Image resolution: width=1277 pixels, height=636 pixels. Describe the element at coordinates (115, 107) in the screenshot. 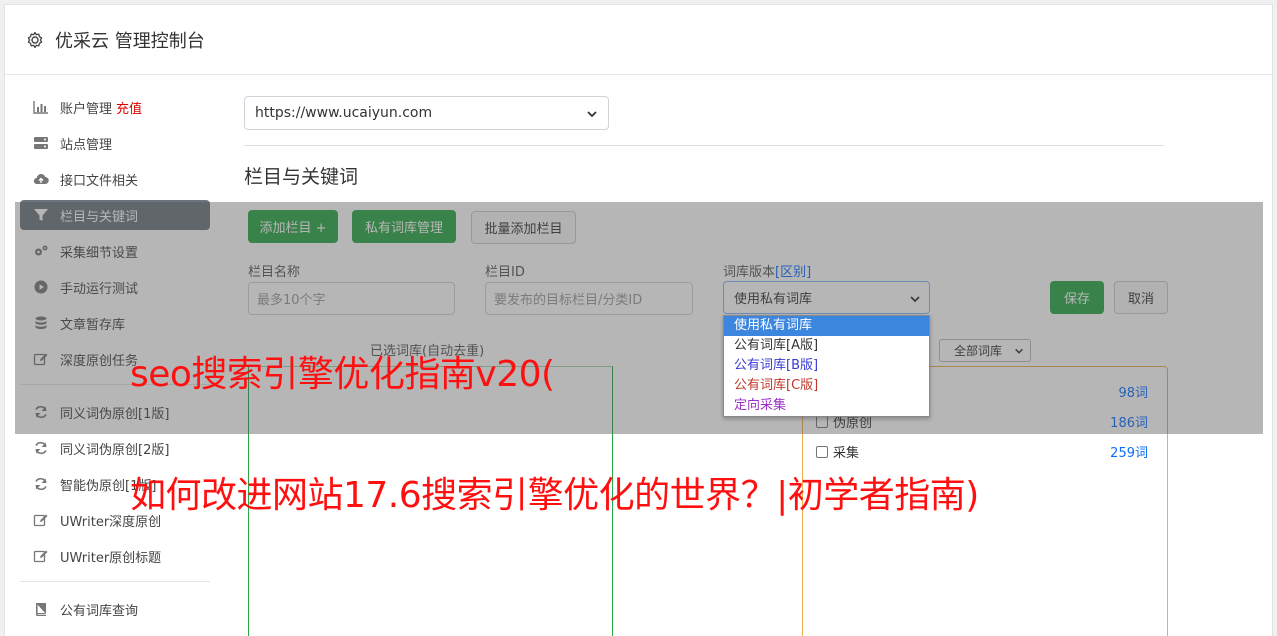

I see `sidebar-item-account: 账户管理 充值` at that location.